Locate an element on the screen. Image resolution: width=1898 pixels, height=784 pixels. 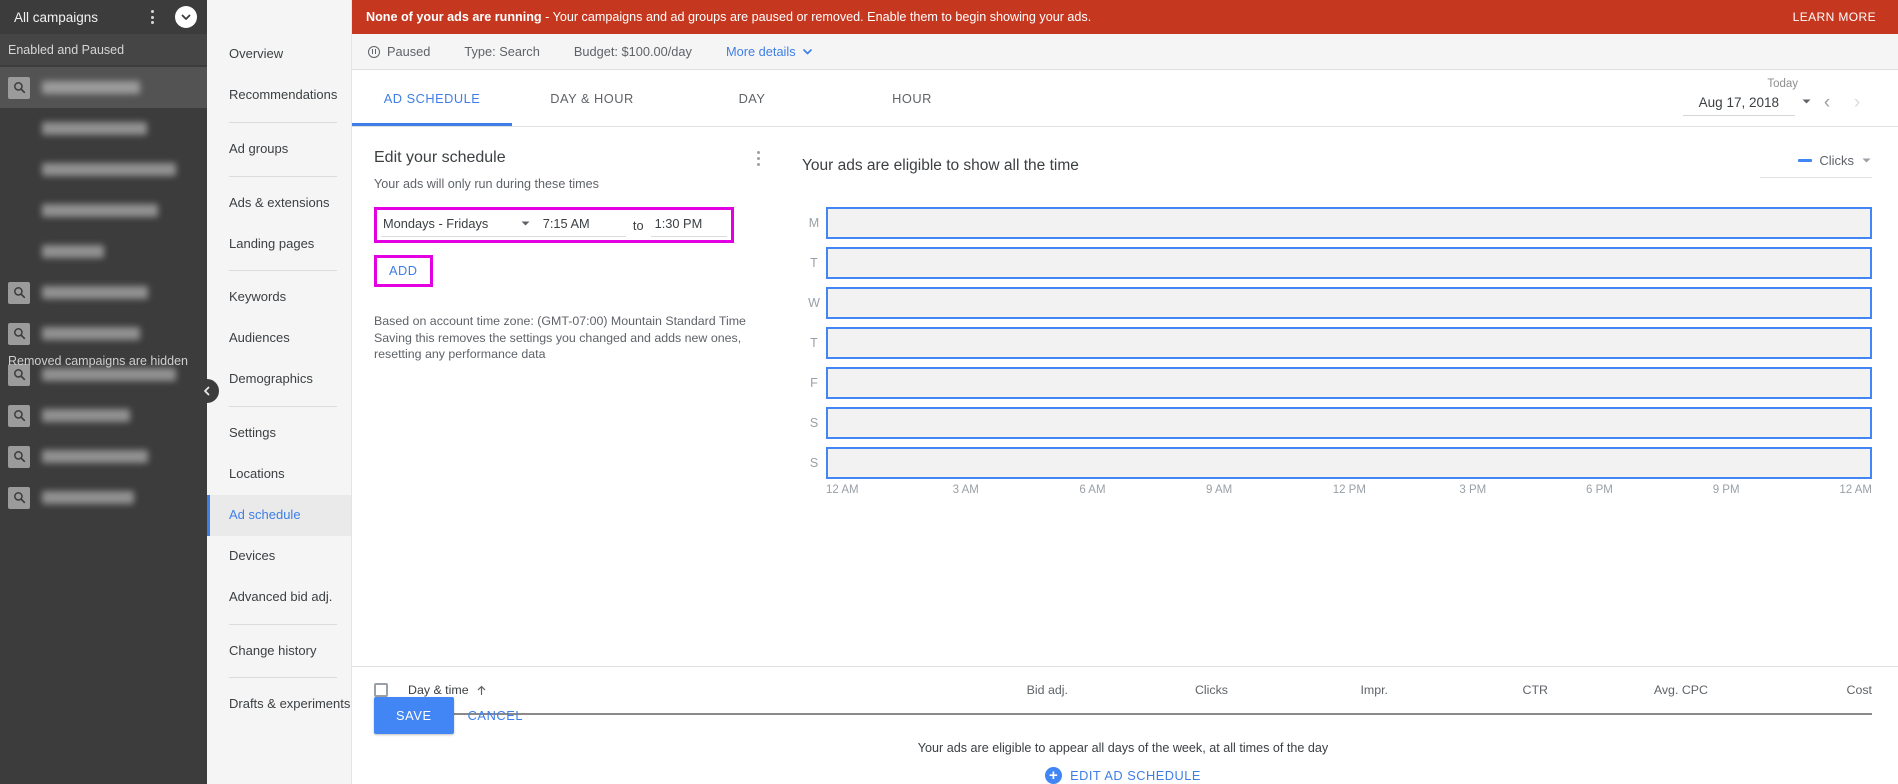
cancel-button: CANCEL is located at coordinates (496, 715).